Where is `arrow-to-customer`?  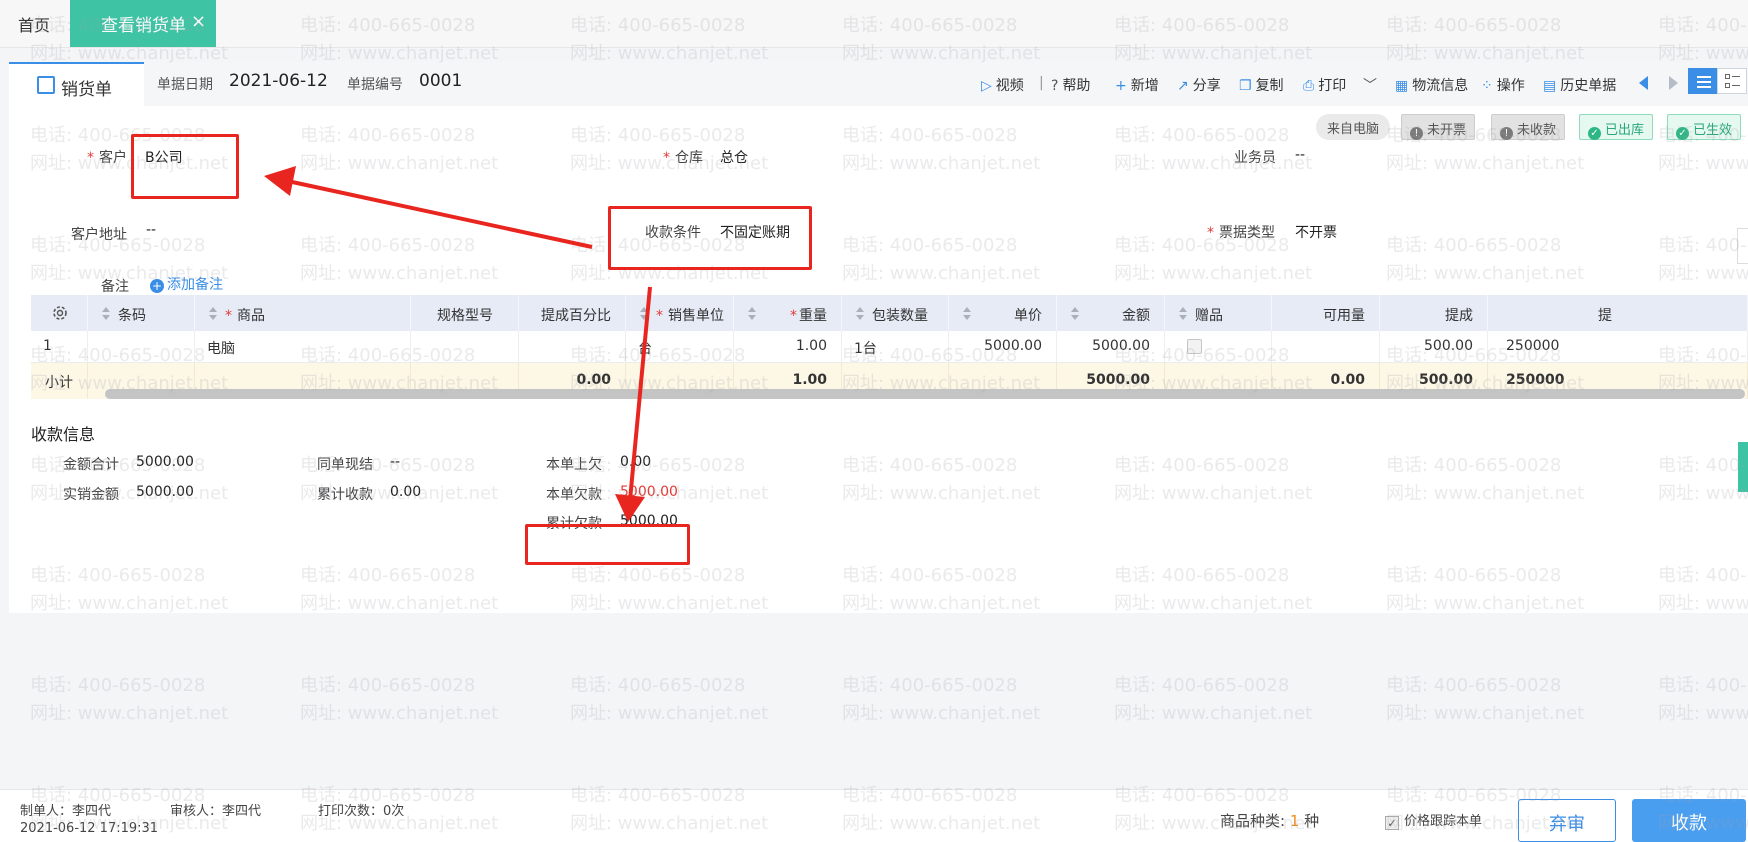 arrow-to-customer is located at coordinates (437, 213).